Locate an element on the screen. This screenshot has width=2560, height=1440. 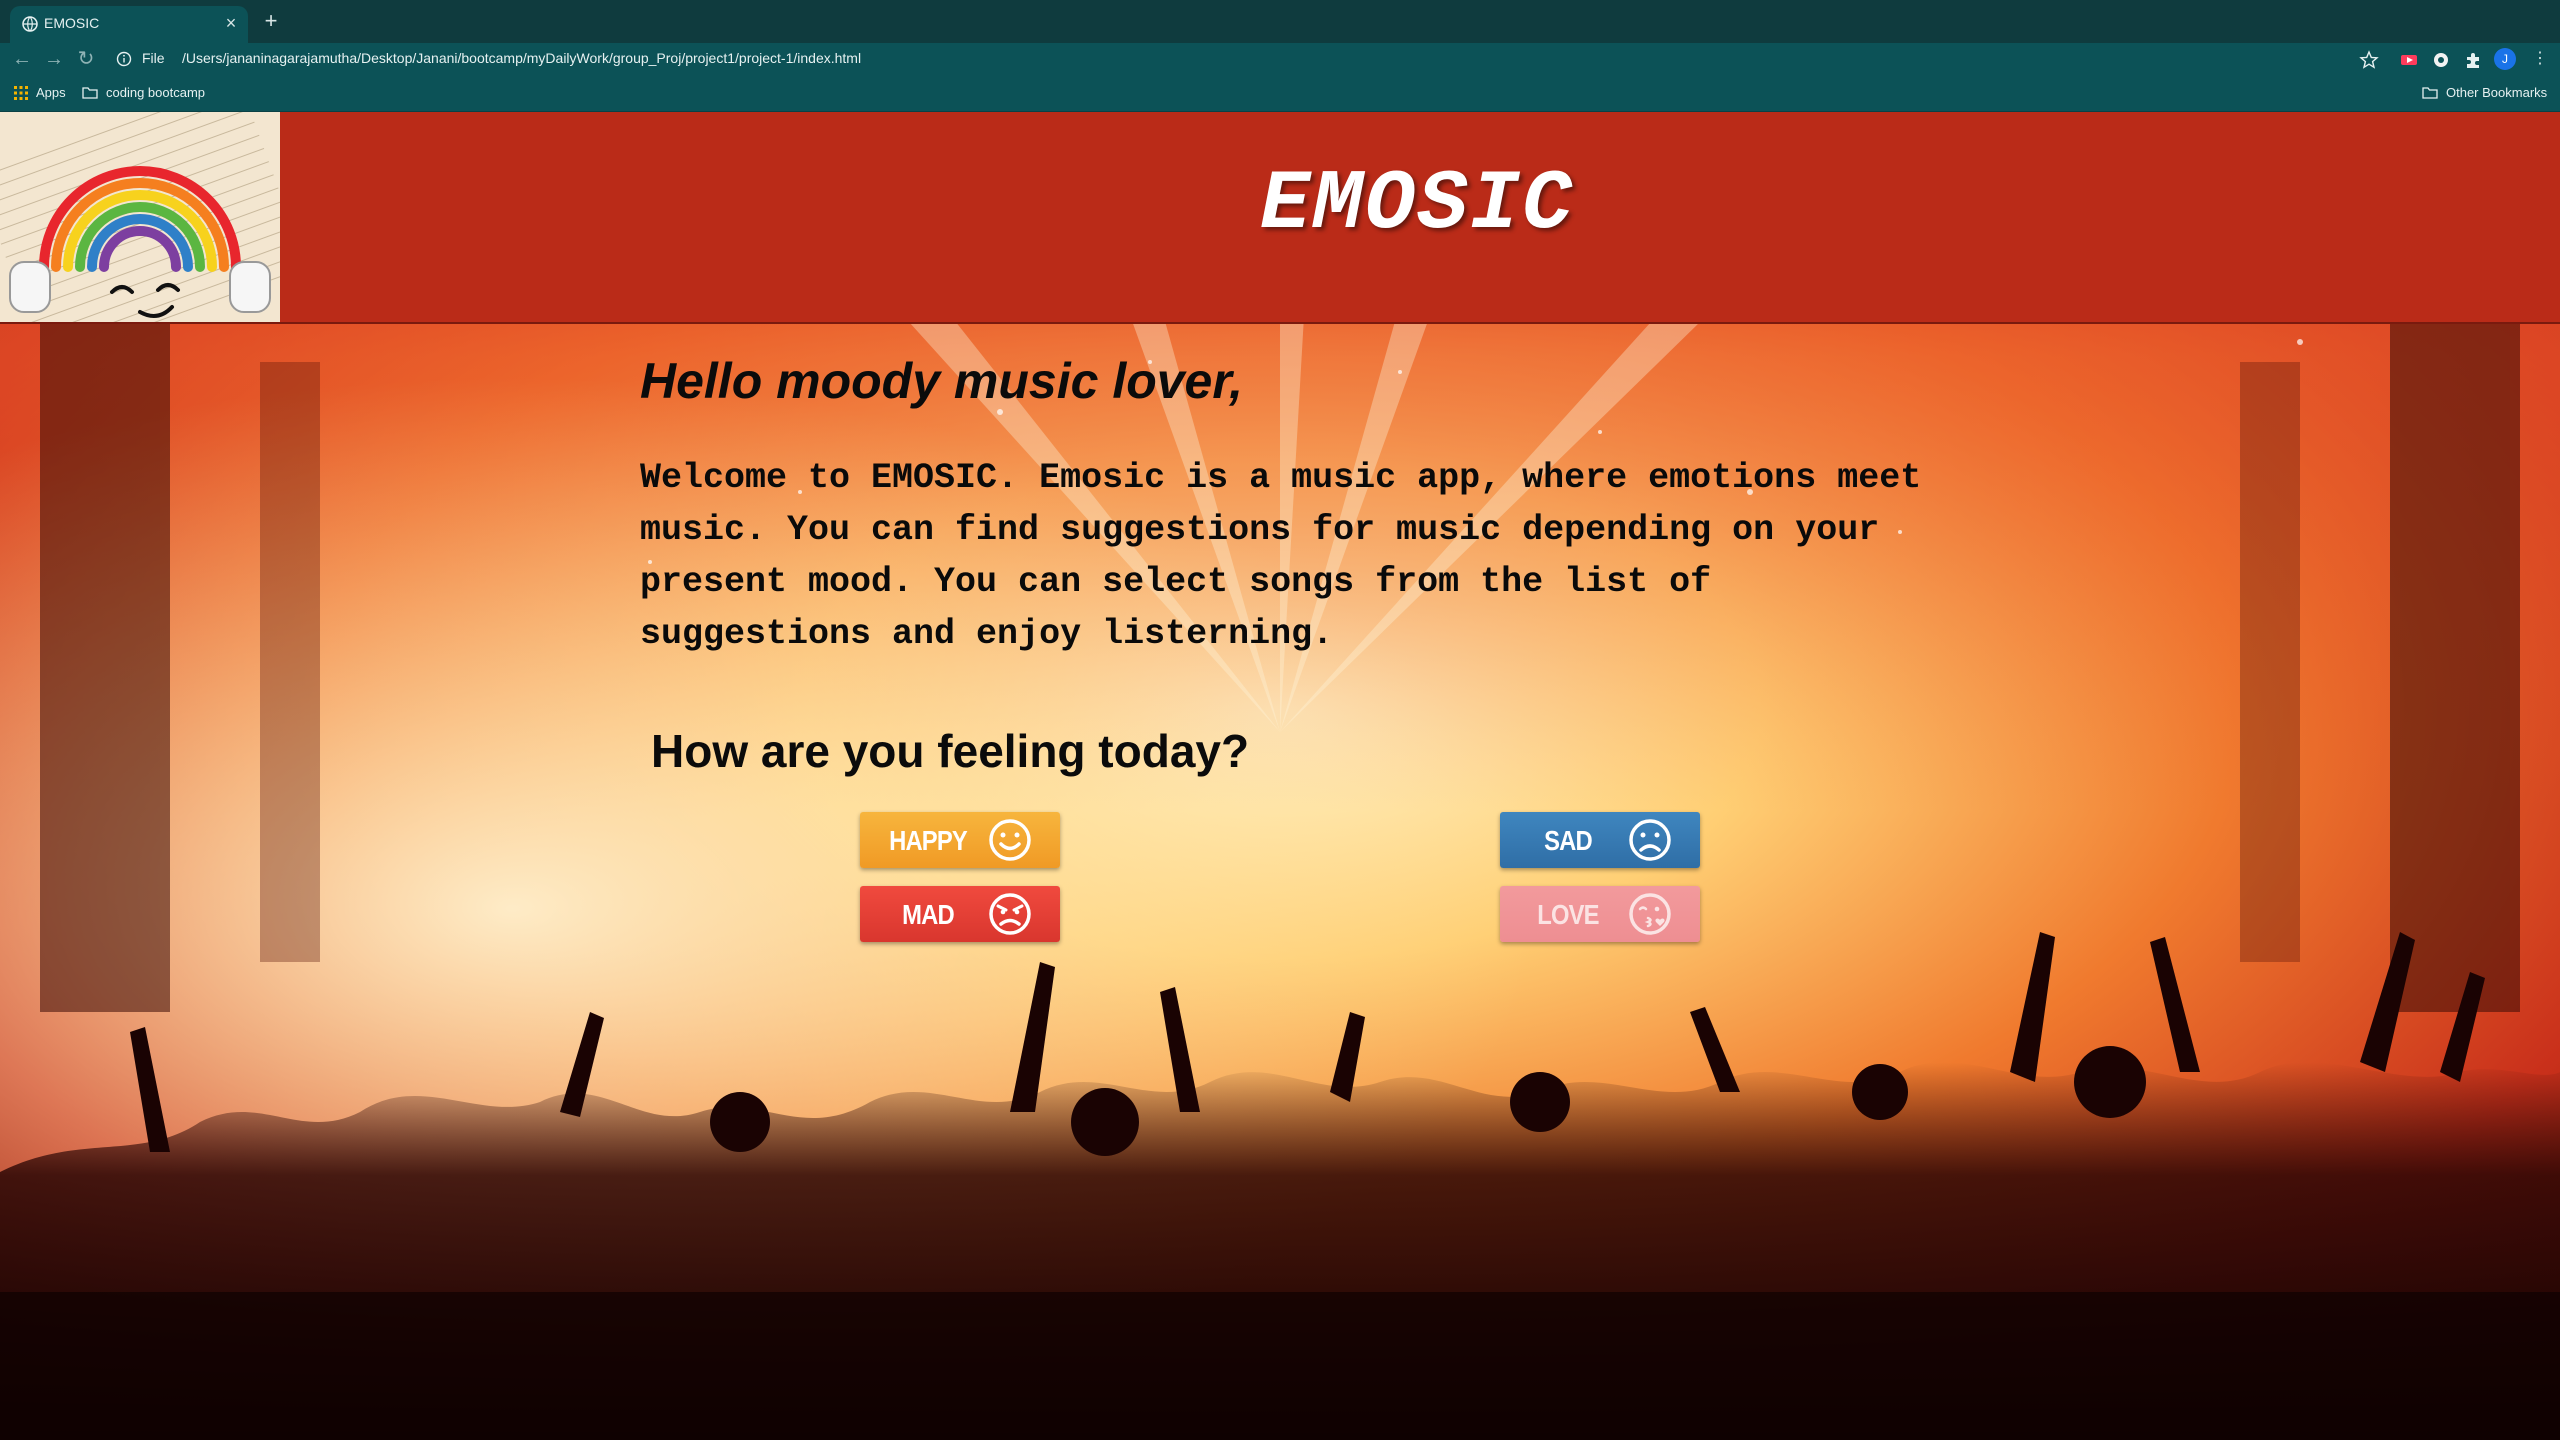
bookmark-folder-coding-bootcamp: coding bootcamp is located at coordinates (143, 92).